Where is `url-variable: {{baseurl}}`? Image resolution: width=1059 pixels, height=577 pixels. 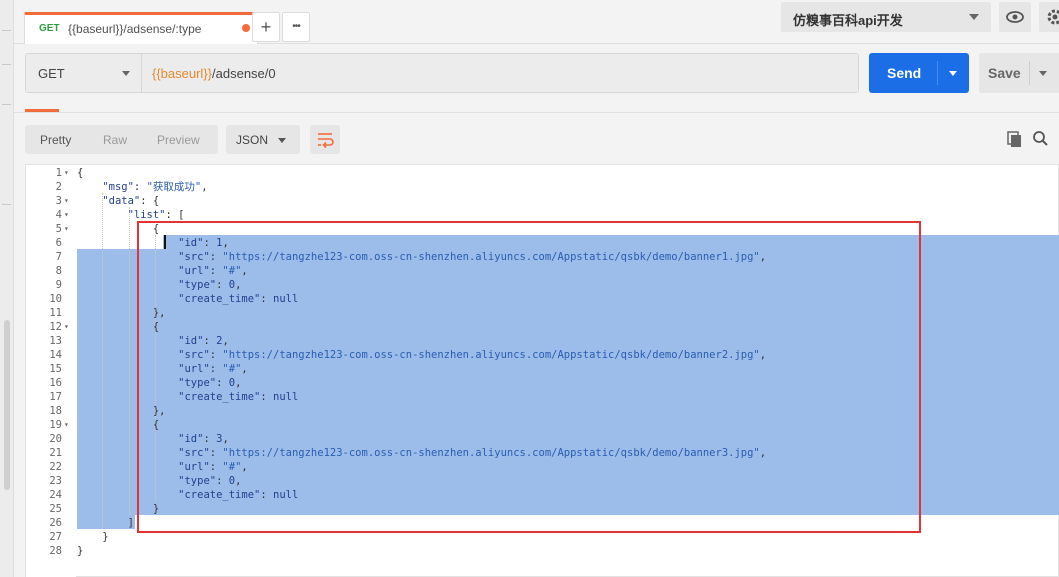
url-variable: {{baseurl}} is located at coordinates (182, 73).